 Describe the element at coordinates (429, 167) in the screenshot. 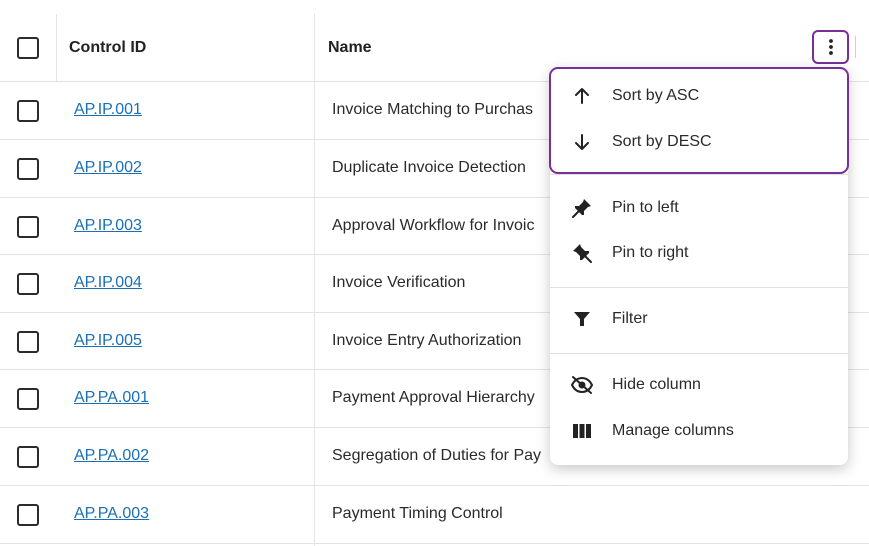

I see `control-name: Duplicate Invoice Detection` at that location.